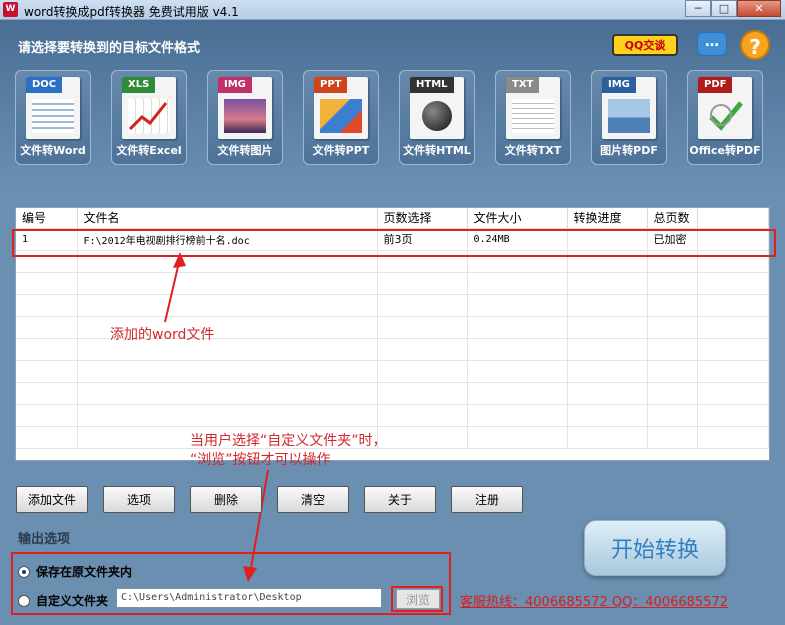 This screenshot has width=785, height=625. What do you see at coordinates (44, 539) in the screenshot?
I see `output-options-label: 输出选项` at bounding box center [44, 539].